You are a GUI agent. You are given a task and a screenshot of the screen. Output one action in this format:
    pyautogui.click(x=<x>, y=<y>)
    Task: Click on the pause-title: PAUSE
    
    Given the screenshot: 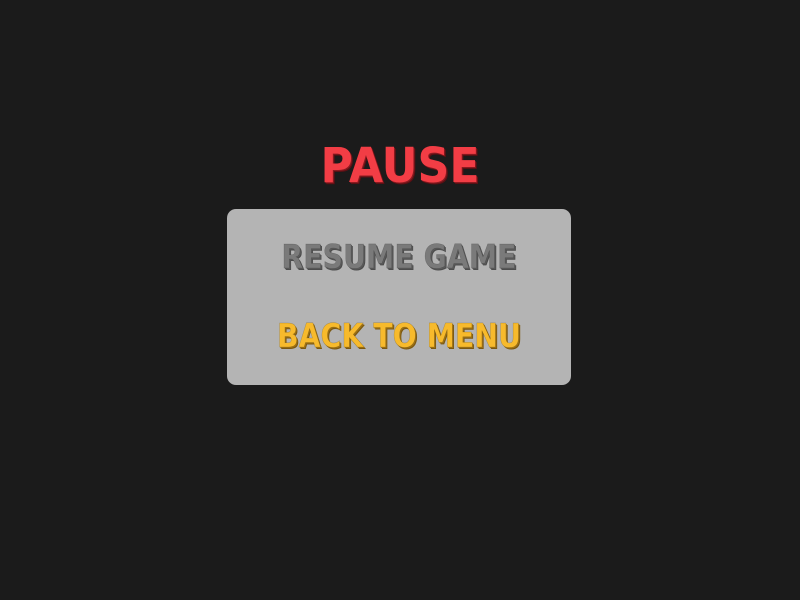 What is the action you would take?
    pyautogui.click(x=400, y=166)
    